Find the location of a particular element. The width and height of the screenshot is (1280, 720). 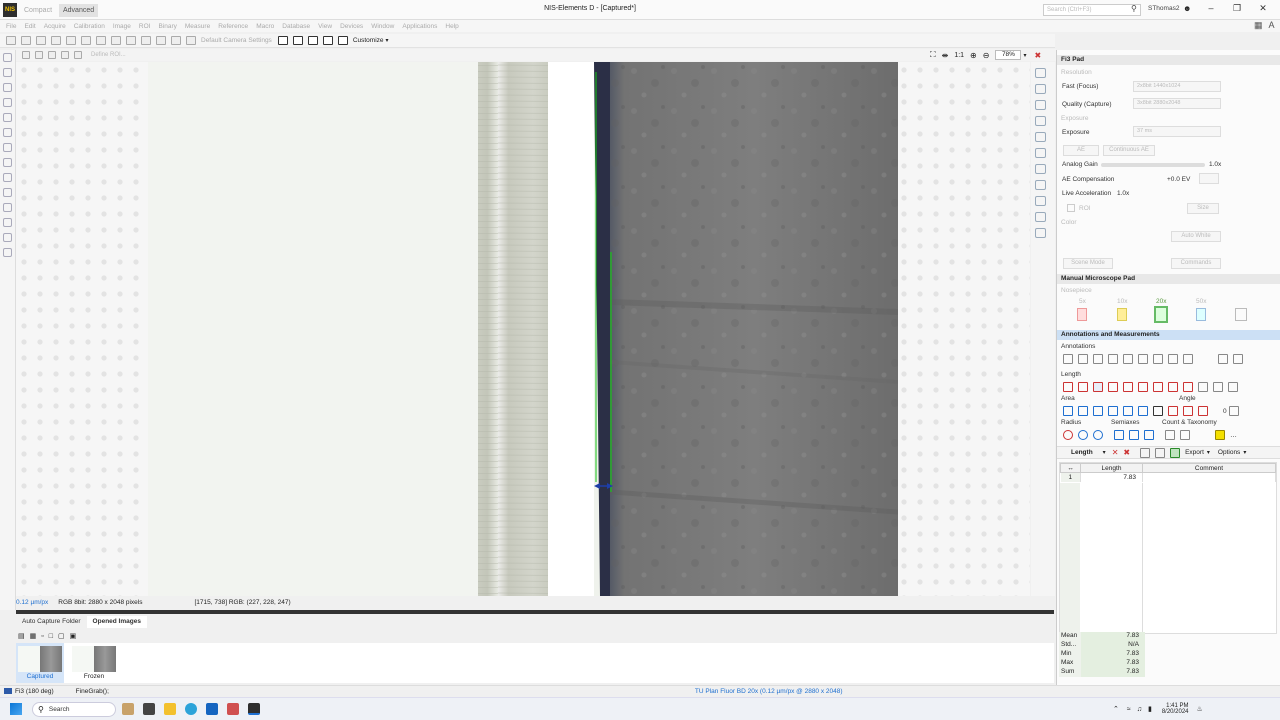

menu-image: Image is located at coordinates (122, 26).